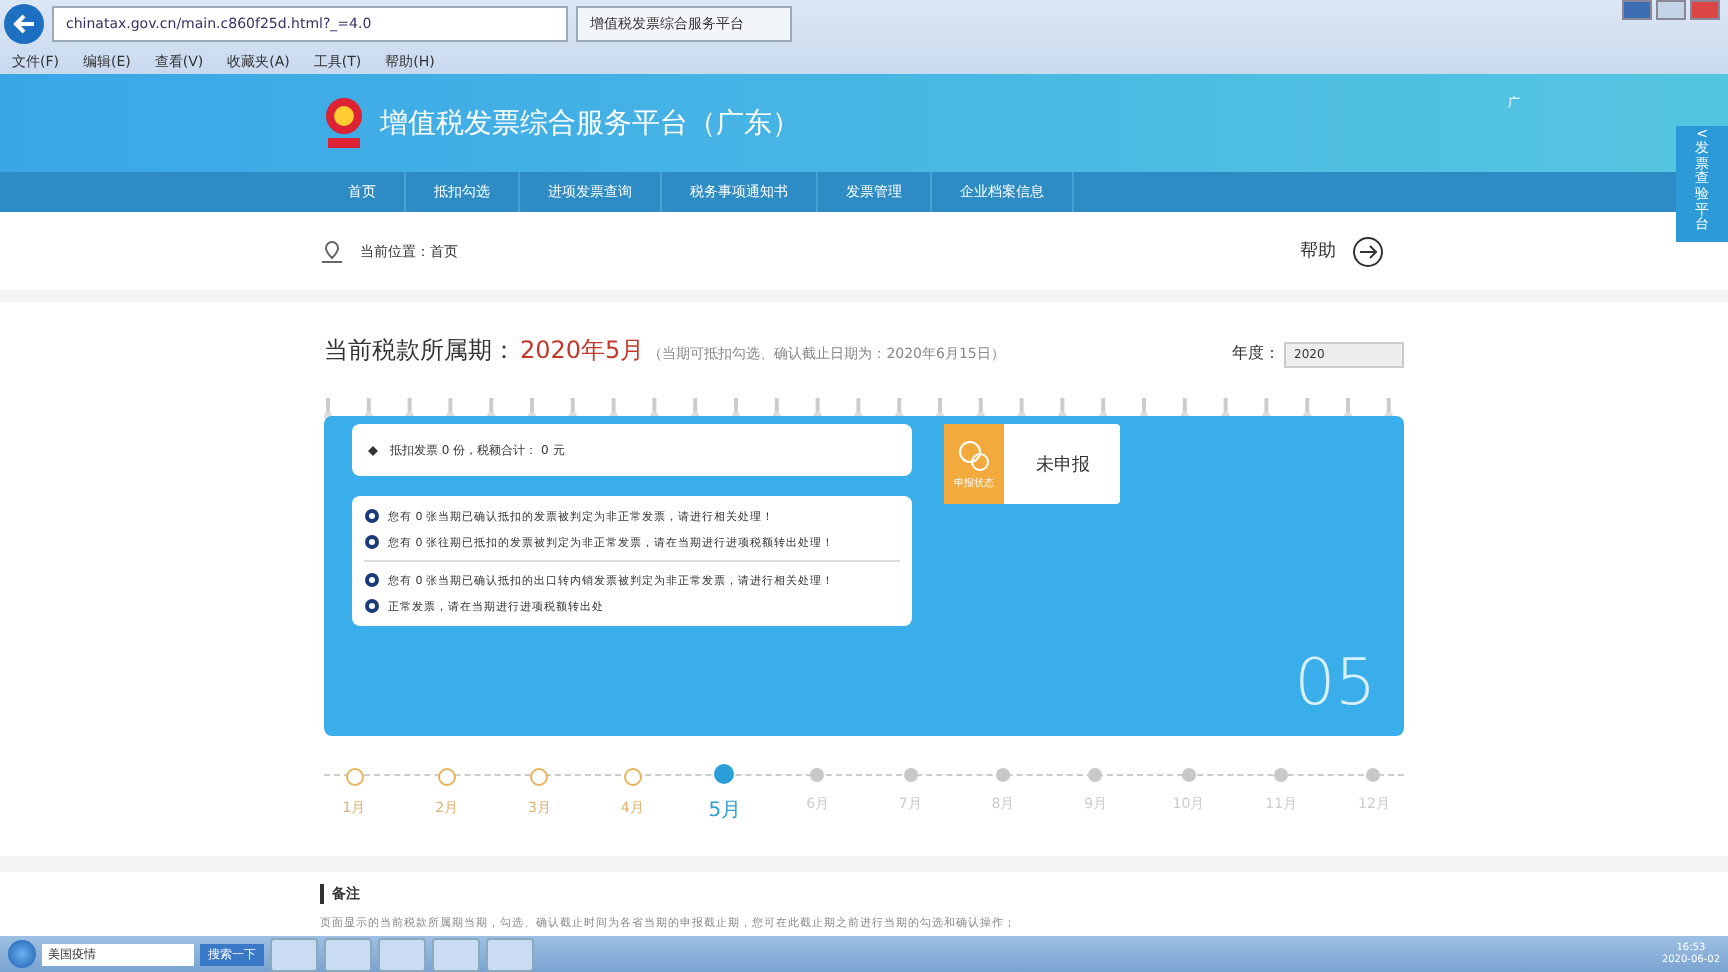 Image resolution: width=1728 pixels, height=972 pixels. What do you see at coordinates (1318, 251) in the screenshot?
I see `help-link: 帮助` at bounding box center [1318, 251].